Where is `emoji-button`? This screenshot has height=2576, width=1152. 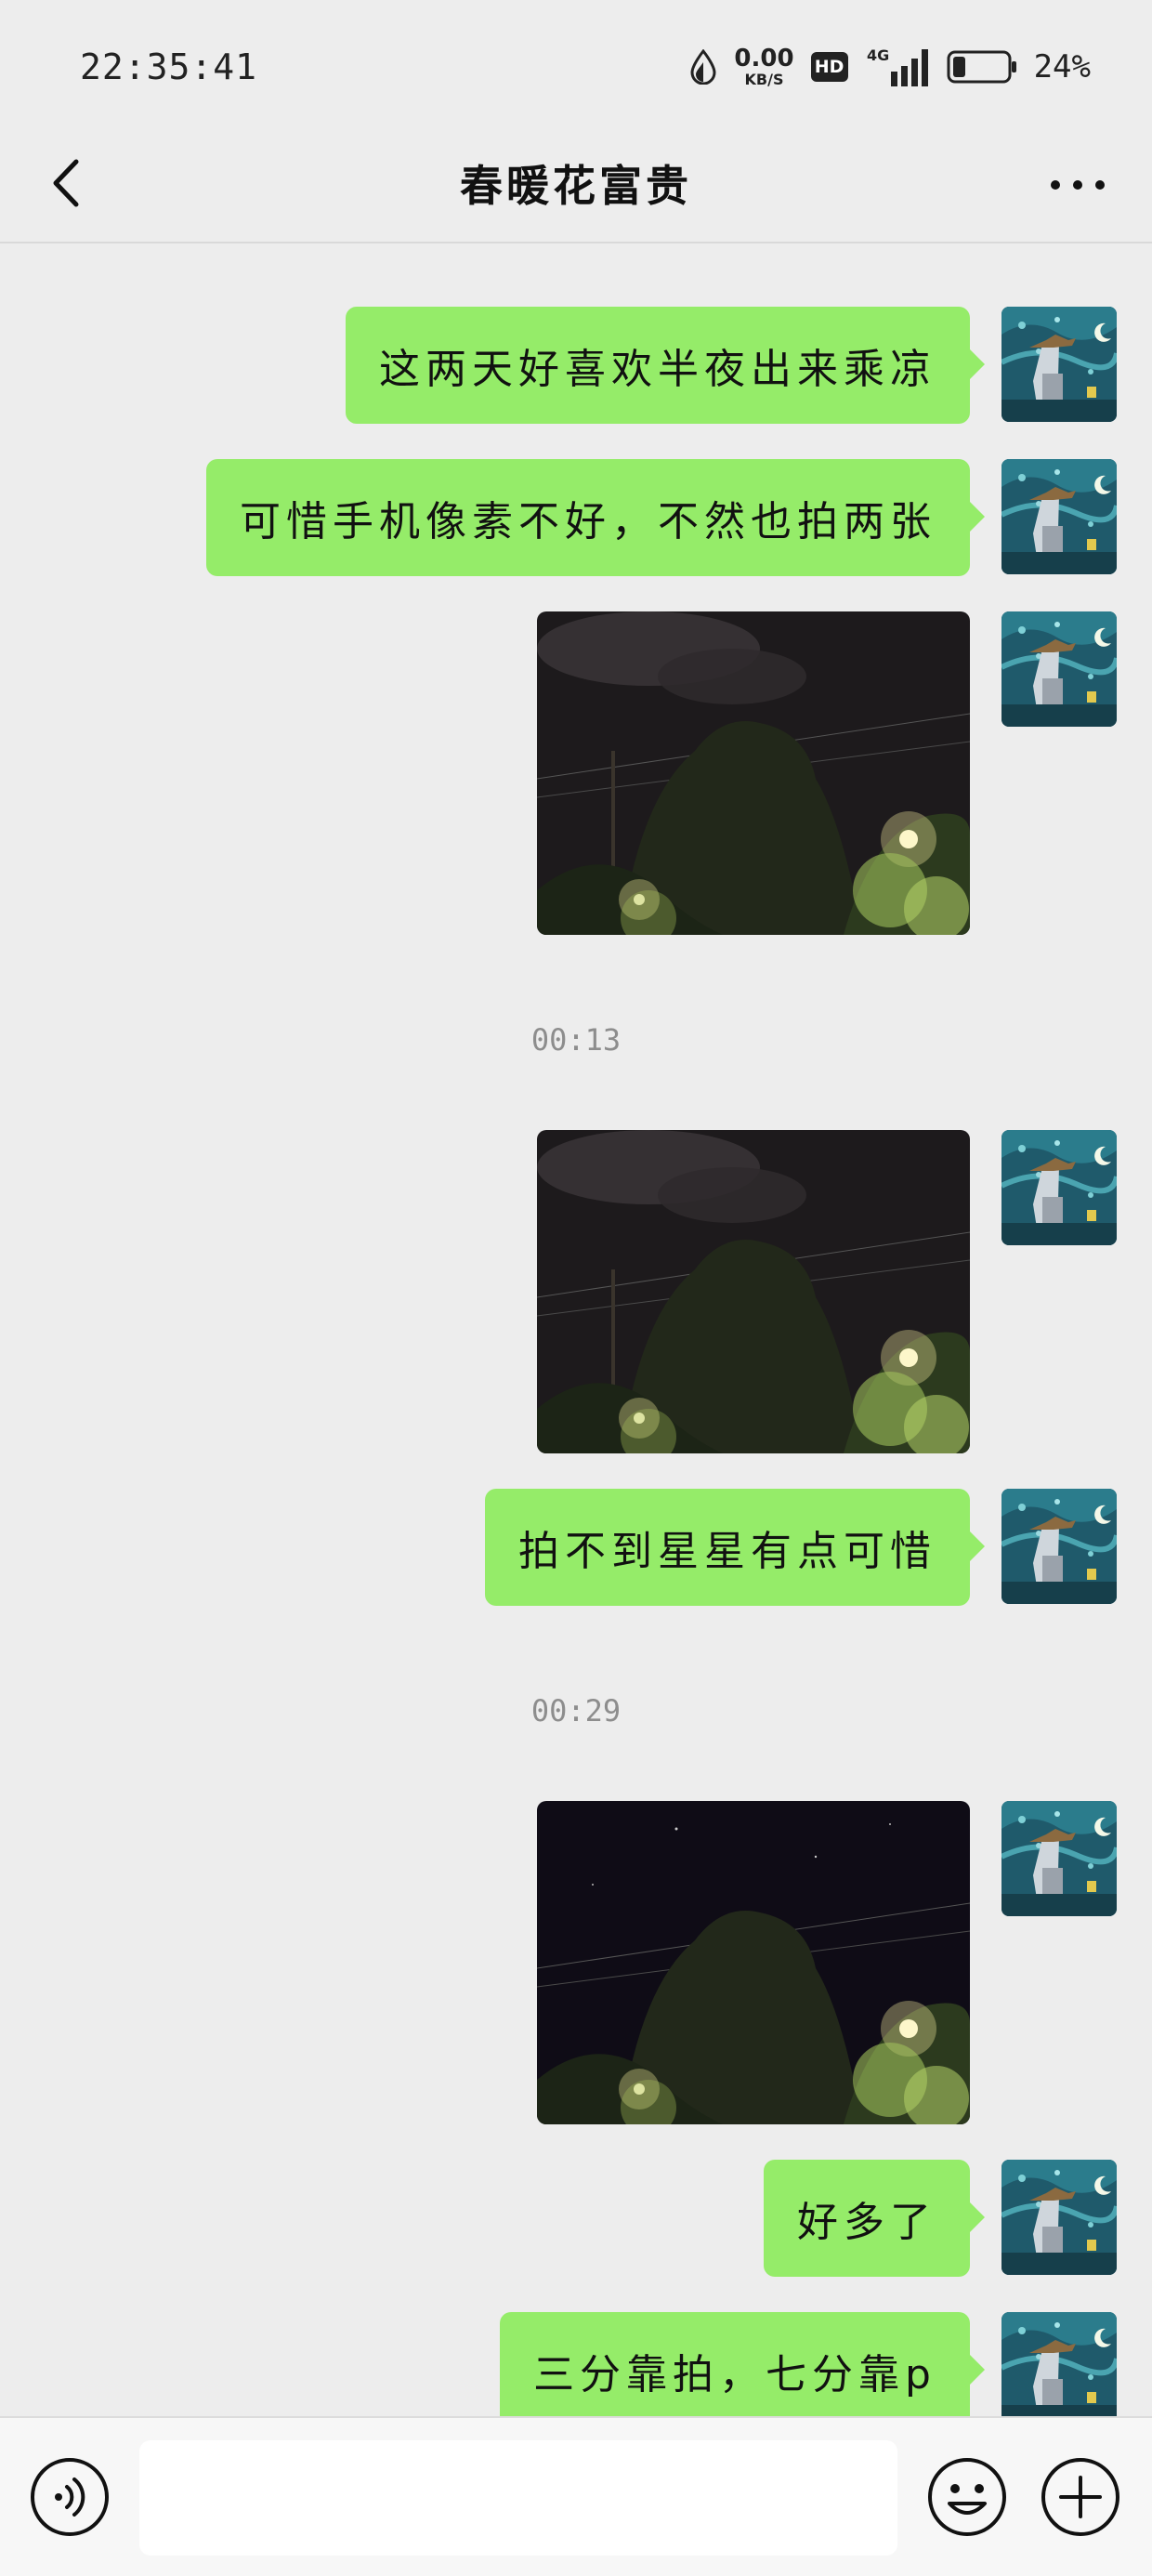 emoji-button is located at coordinates (967, 2497).